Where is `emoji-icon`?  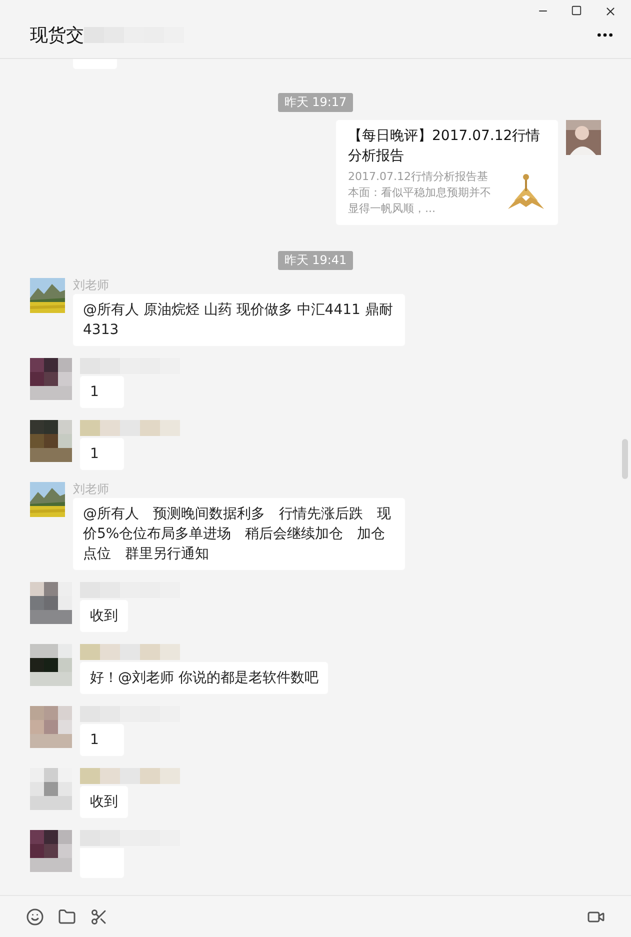 emoji-icon is located at coordinates (35, 917).